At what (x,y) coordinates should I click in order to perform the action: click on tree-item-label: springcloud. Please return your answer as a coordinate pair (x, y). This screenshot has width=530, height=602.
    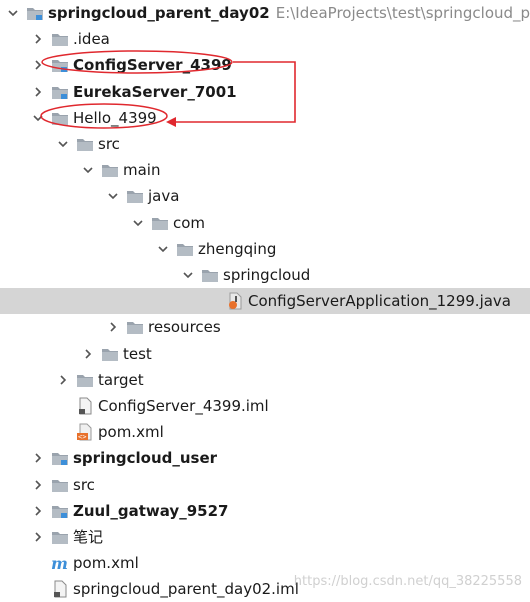
    Looking at the image, I should click on (267, 275).